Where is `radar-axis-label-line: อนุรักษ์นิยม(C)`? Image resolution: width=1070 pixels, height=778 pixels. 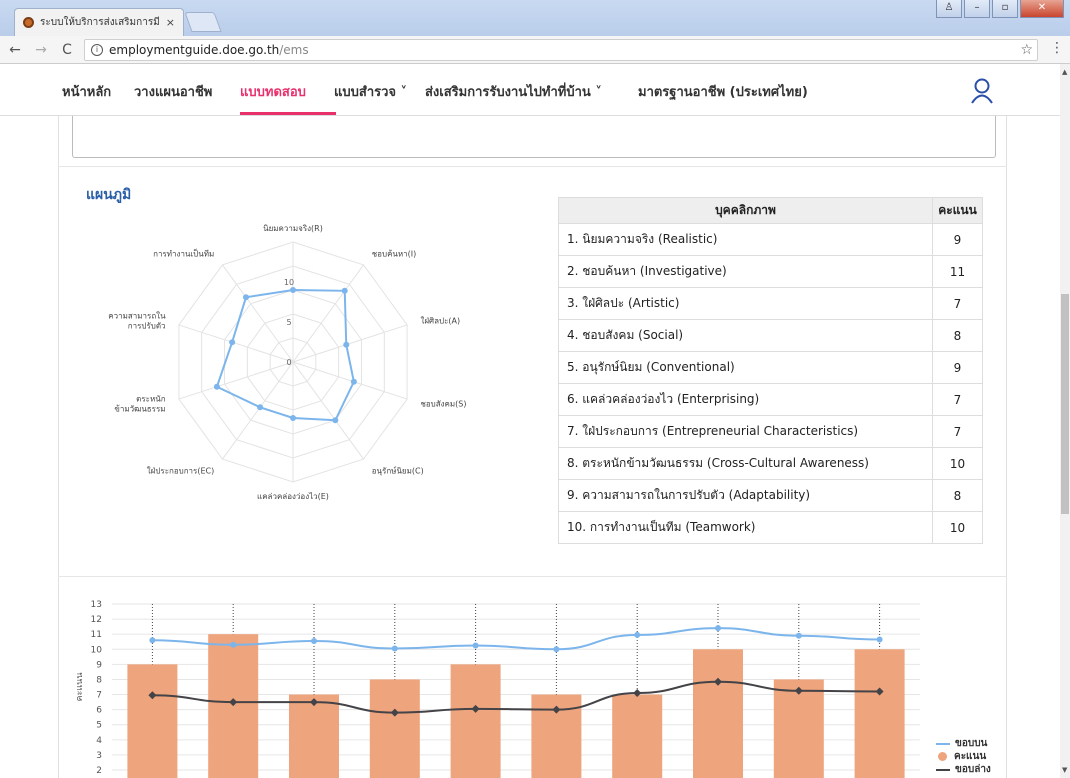 radar-axis-label-line: อนุรักษ์นิยม(C) is located at coordinates (398, 470).